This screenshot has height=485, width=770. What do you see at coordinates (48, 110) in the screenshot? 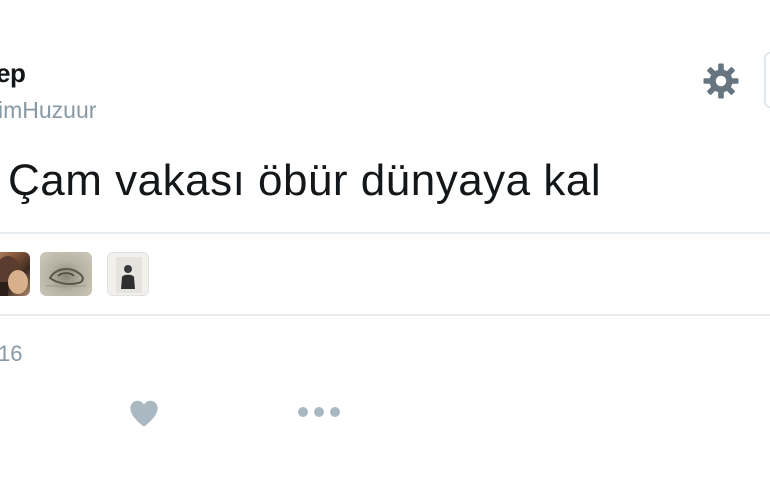
I see `user-handle: imHuzuur` at bounding box center [48, 110].